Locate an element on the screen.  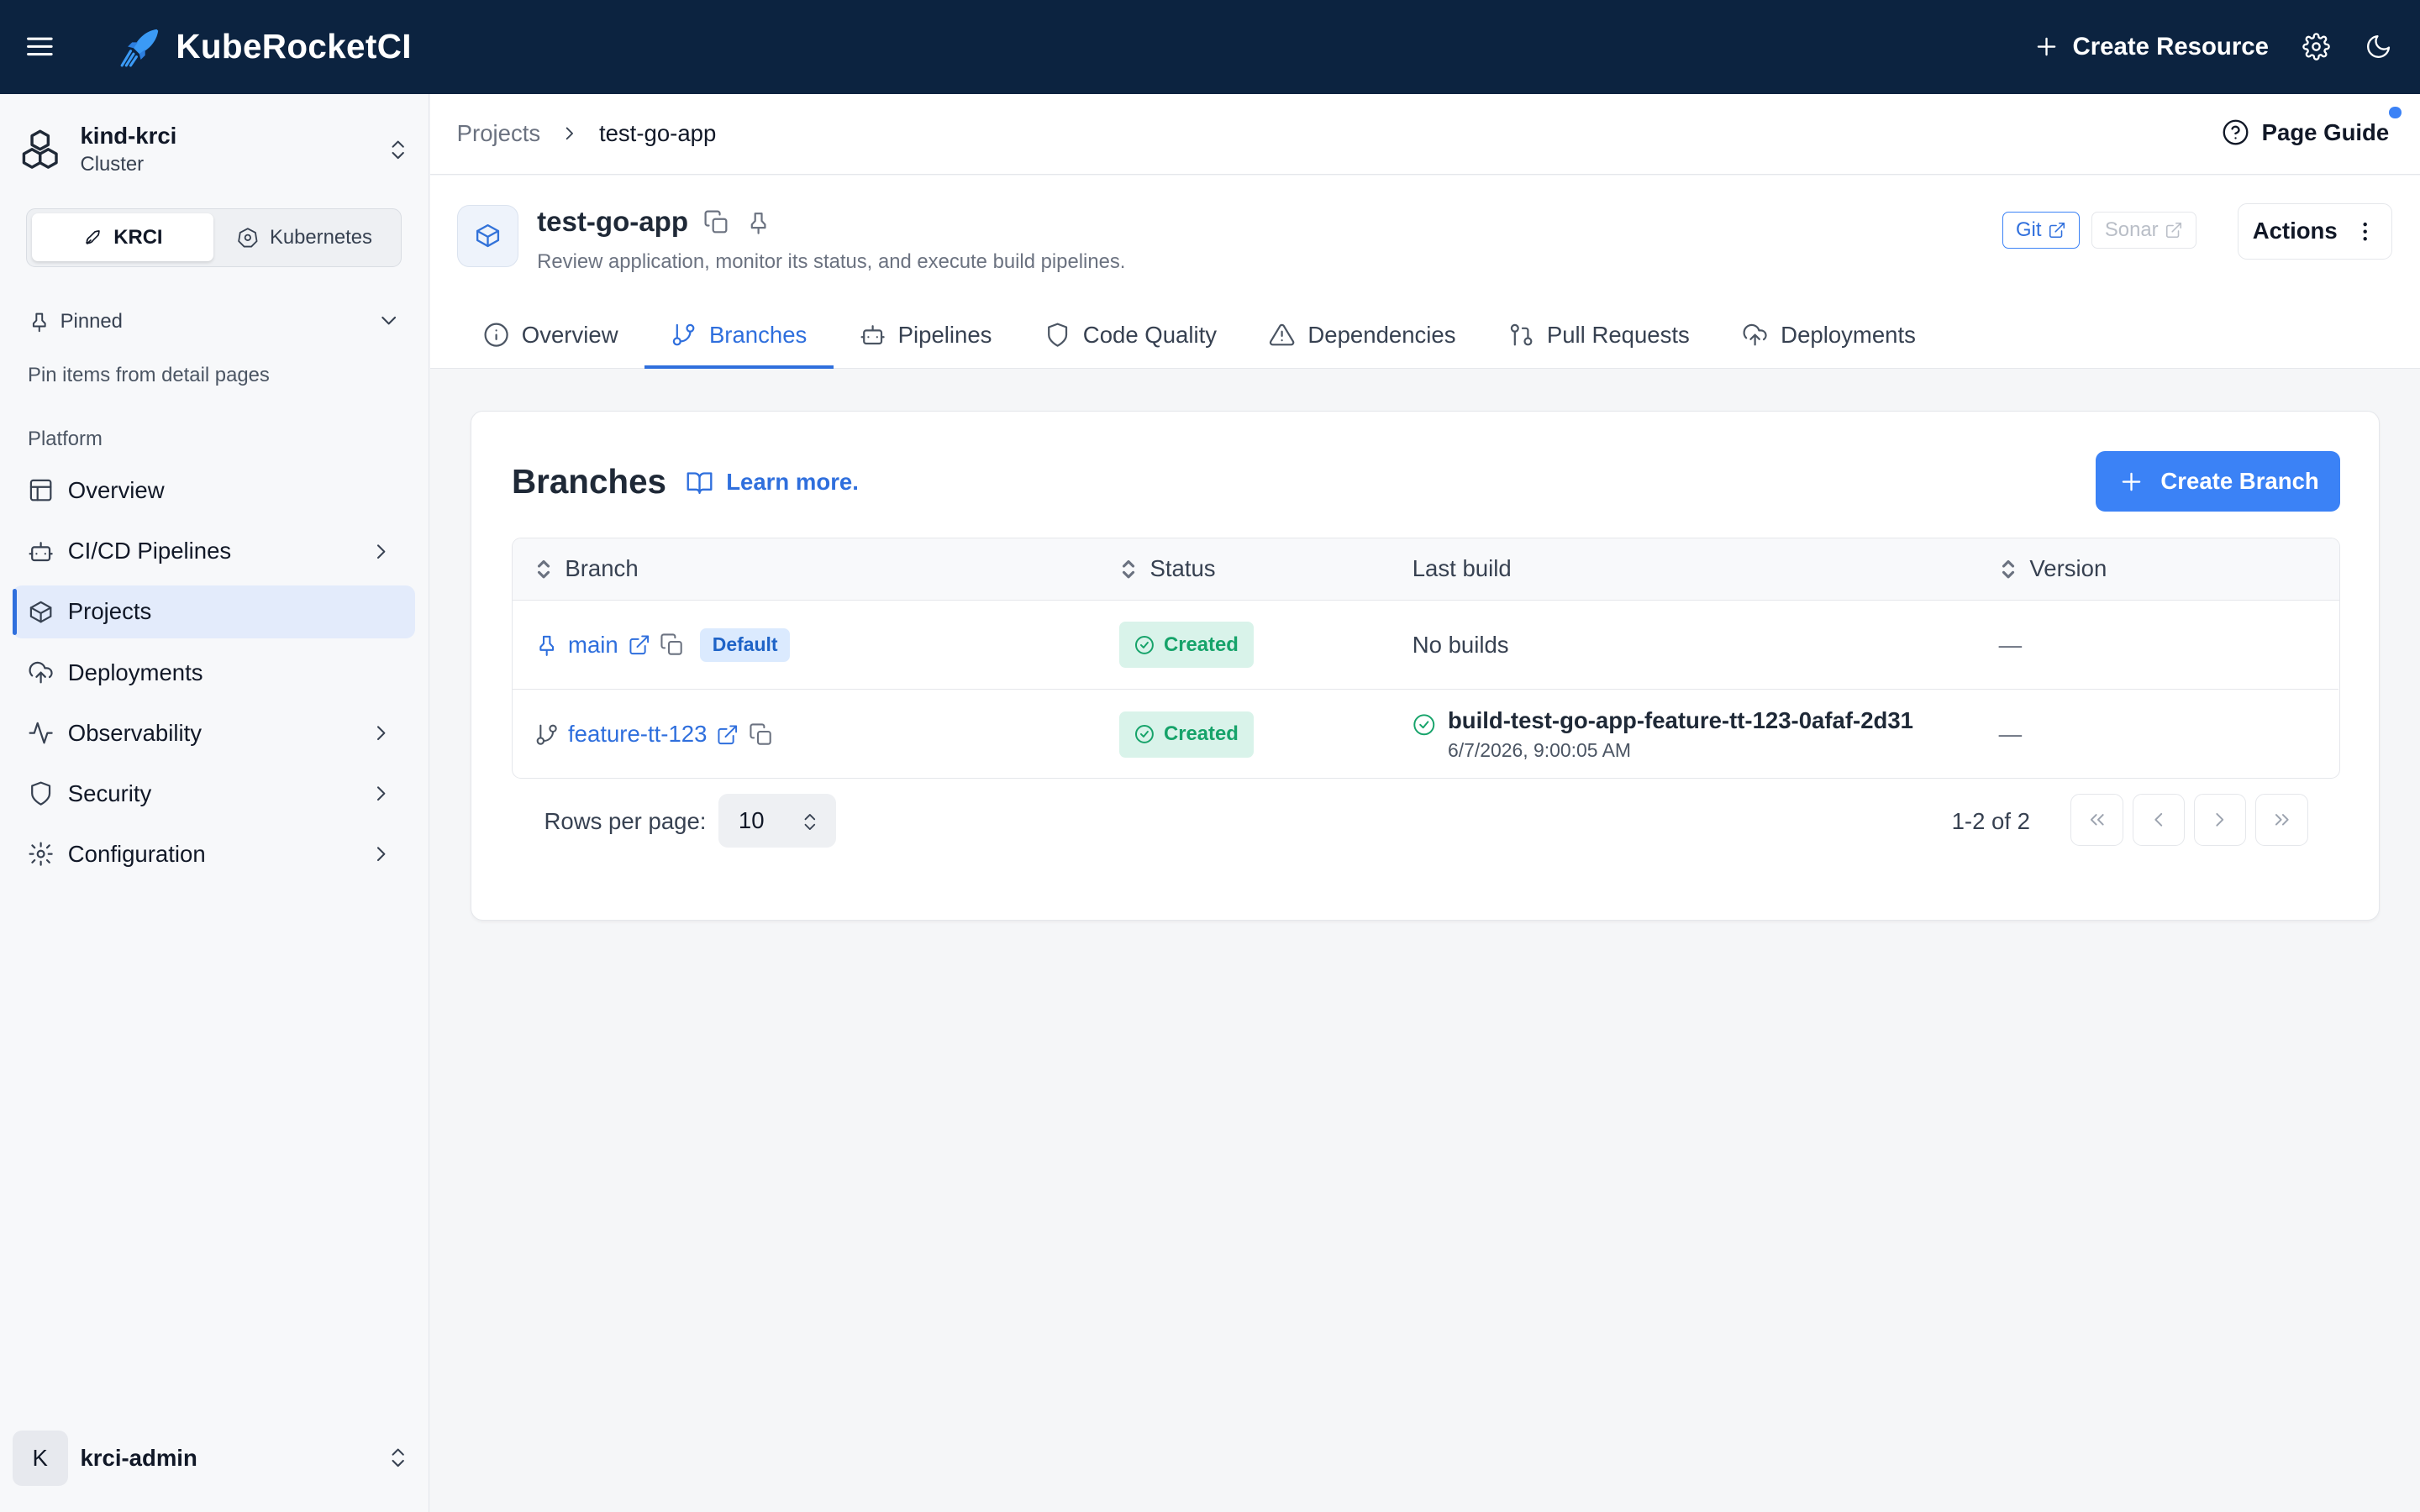
sidebar-item-cicd-pipelines: CI/CD Pipelines is located at coordinates (214, 551).